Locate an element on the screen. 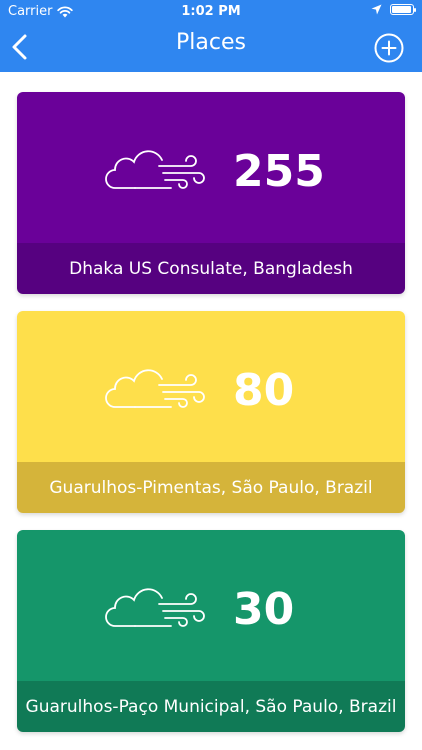  status-bar: Carrier 1:02 PM is located at coordinates (211, 12).